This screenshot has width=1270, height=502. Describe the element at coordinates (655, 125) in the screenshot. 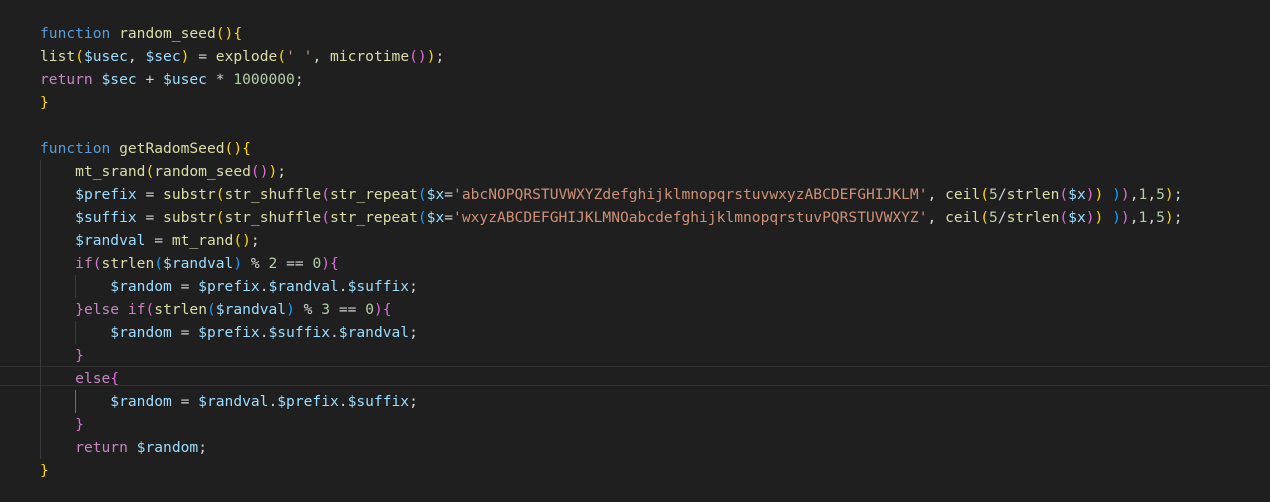

I see `code-line` at that location.